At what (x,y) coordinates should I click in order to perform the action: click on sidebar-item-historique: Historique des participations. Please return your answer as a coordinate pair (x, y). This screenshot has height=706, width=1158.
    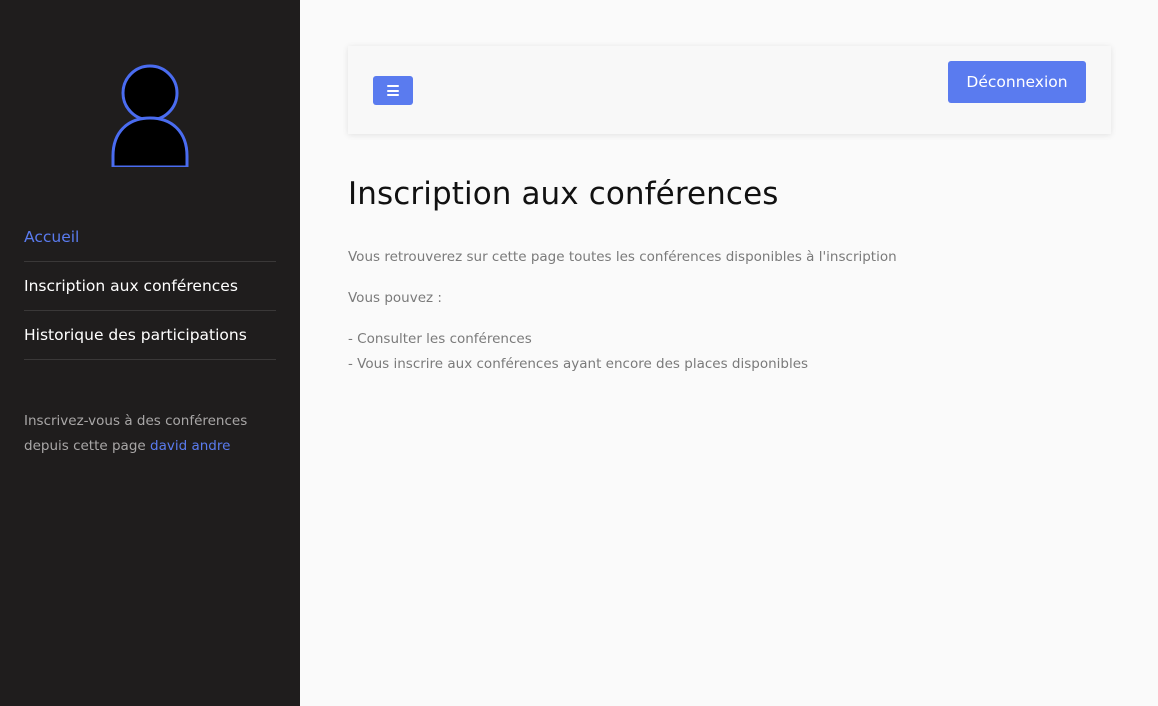
    Looking at the image, I should click on (150, 335).